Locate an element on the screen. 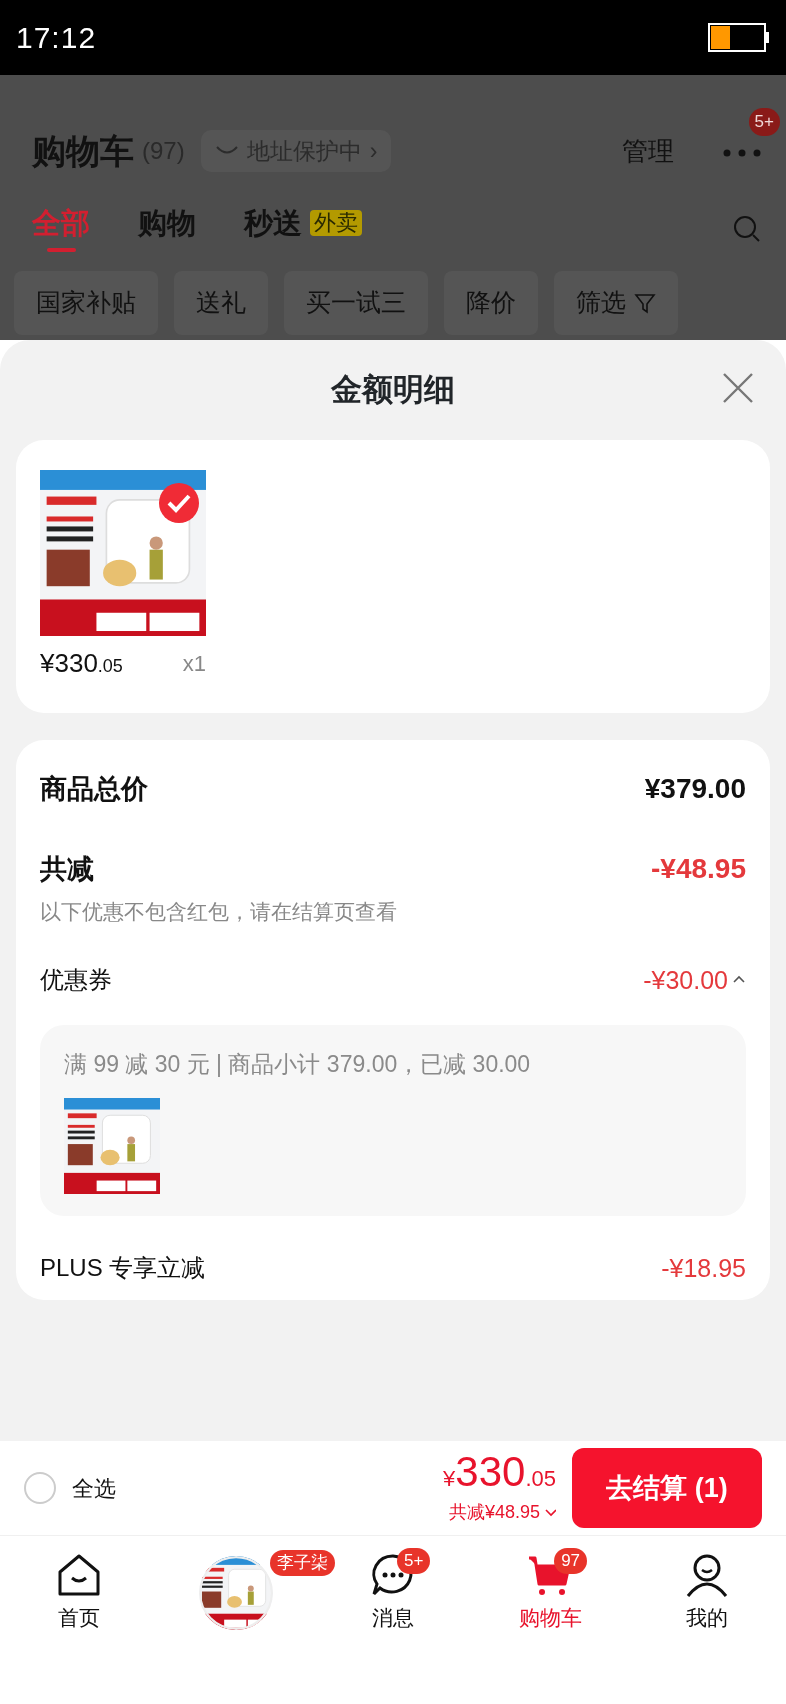 The width and height of the screenshot is (786, 1704). battery-icon is located at coordinates (739, 37).